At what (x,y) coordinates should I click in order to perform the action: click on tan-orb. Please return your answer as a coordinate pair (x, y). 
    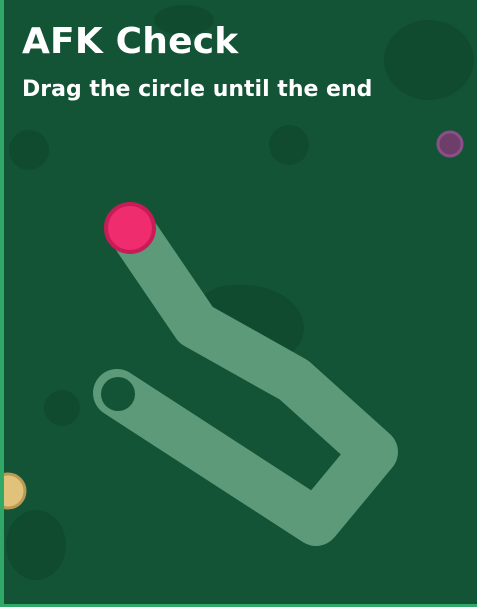
    Looking at the image, I should click on (15, 491).